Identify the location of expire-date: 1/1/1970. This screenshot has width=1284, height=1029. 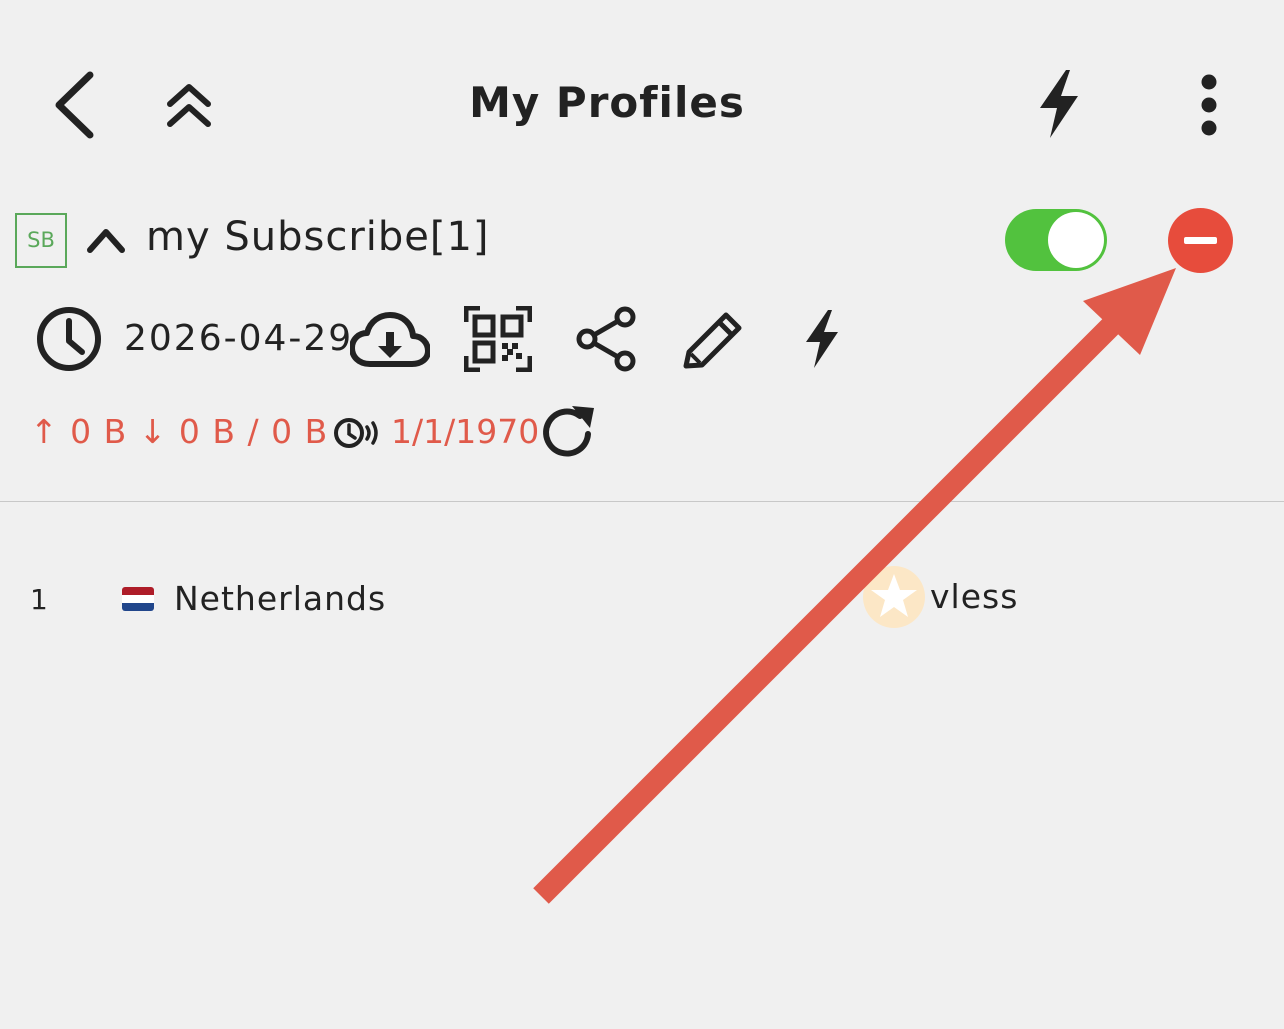
(465, 431).